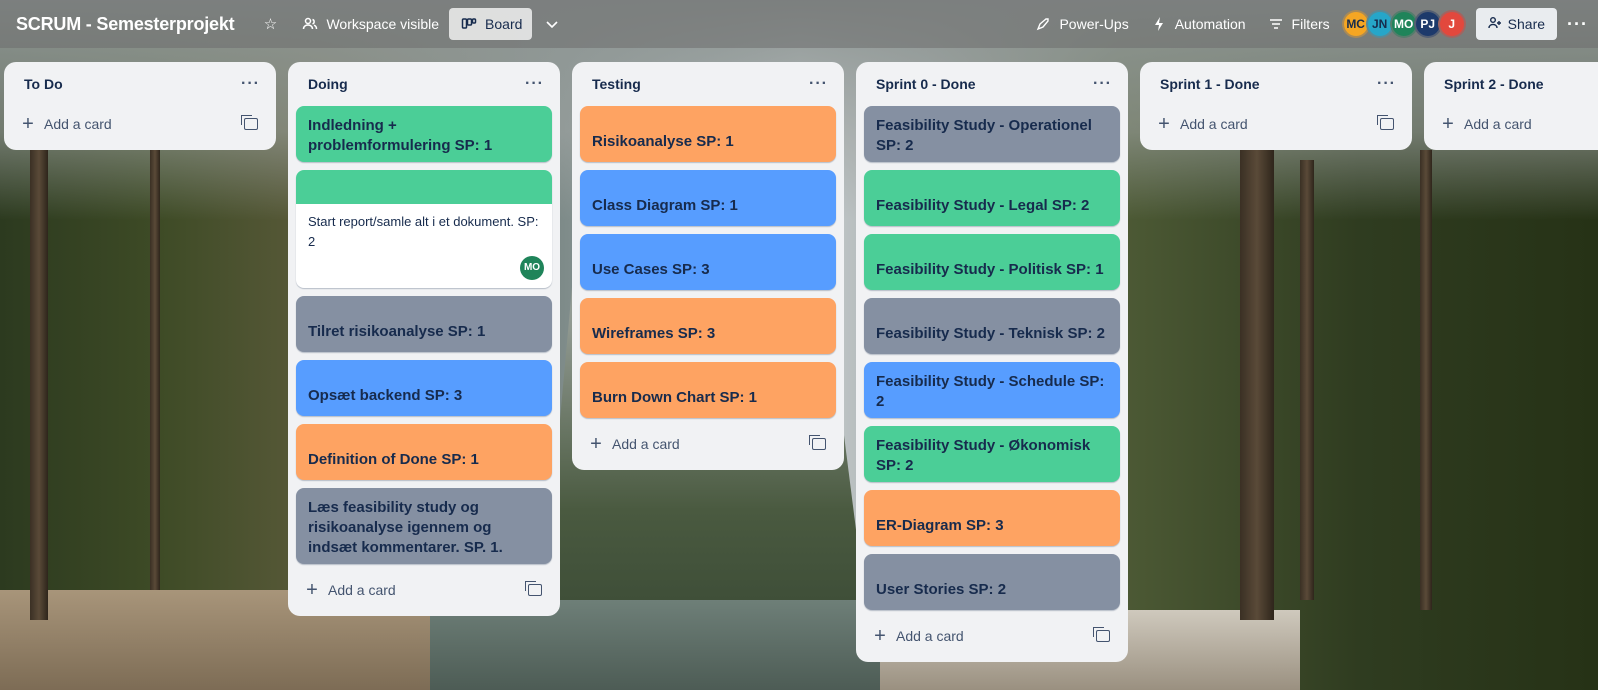 The height and width of the screenshot is (690, 1598). Describe the element at coordinates (532, 268) in the screenshot. I see `avatar: MO` at that location.